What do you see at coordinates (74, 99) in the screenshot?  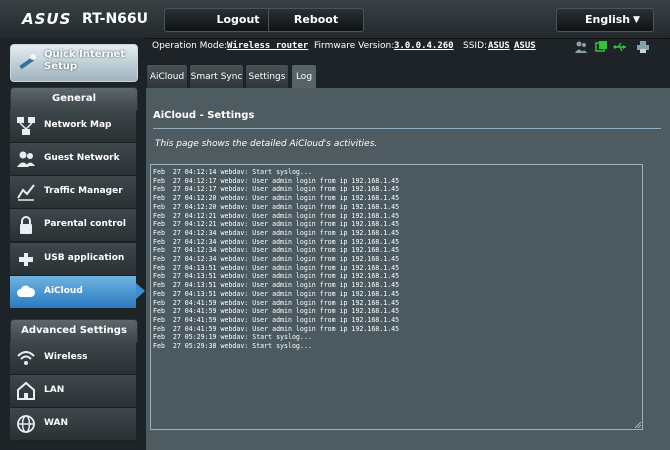 I see `general-section-title: General` at bounding box center [74, 99].